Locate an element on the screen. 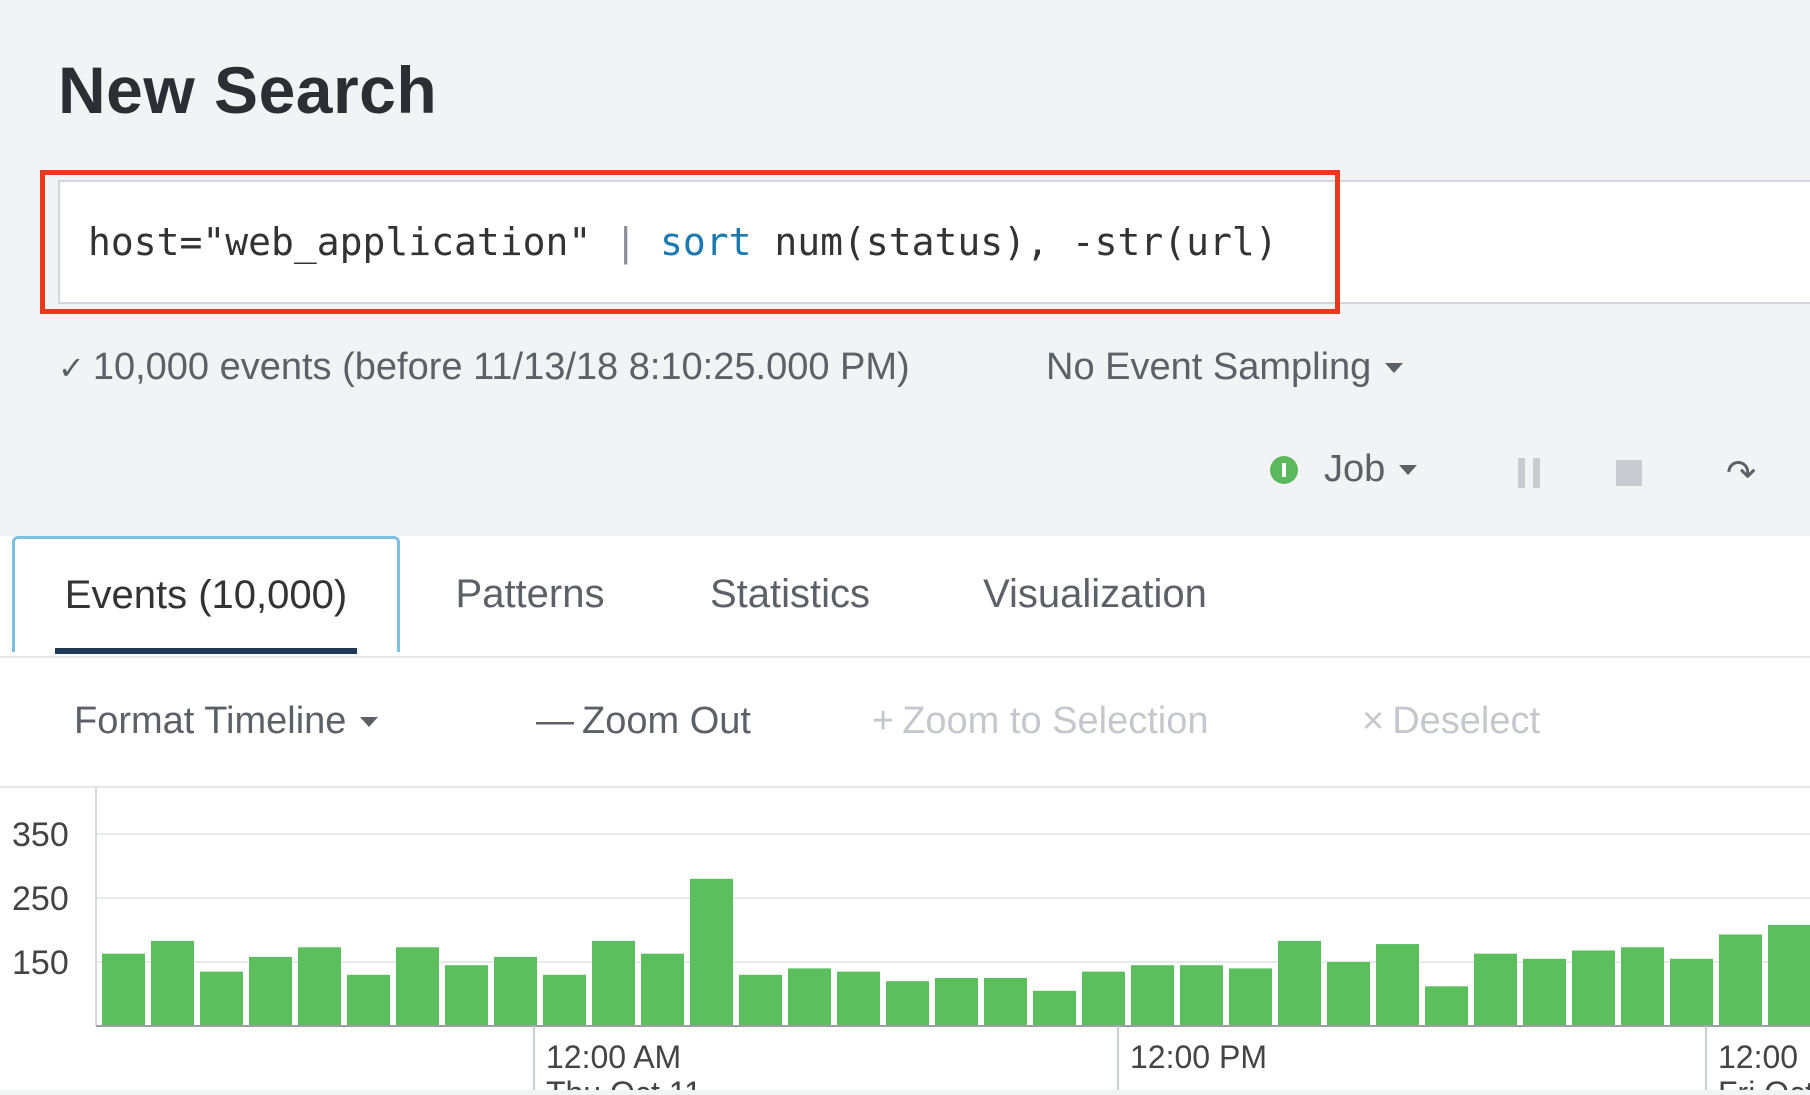 The image size is (1810, 1095). zoom-to-selection-button: + Zoom to Selection is located at coordinates (1040, 721).